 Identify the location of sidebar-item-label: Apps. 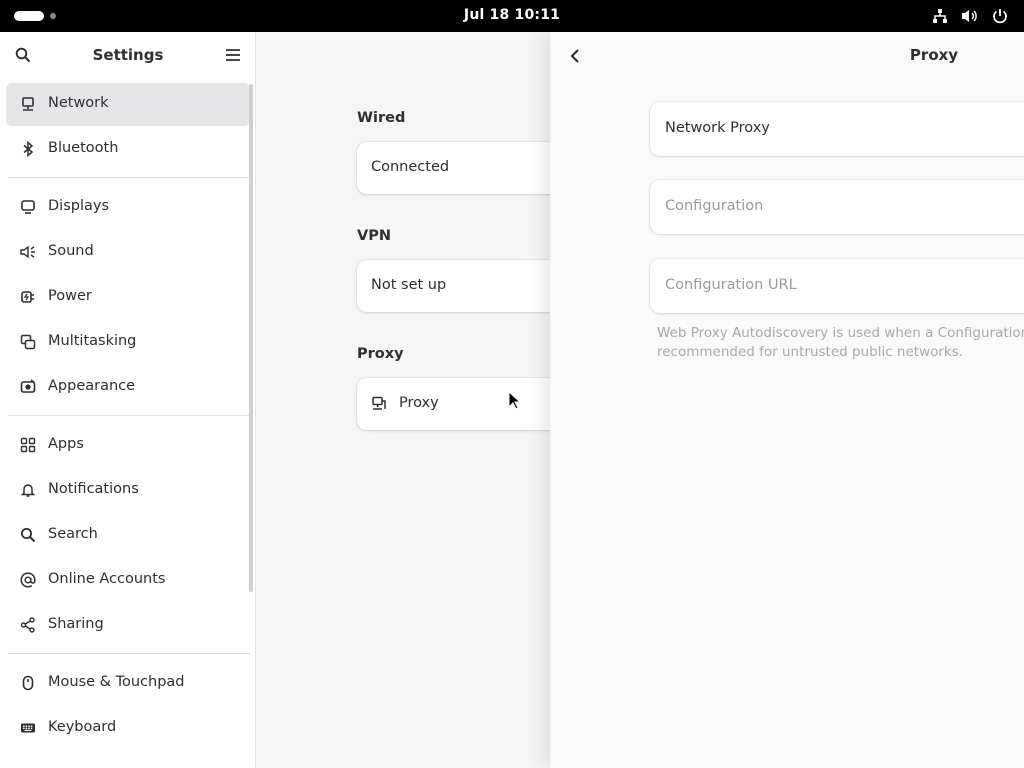
(66, 444).